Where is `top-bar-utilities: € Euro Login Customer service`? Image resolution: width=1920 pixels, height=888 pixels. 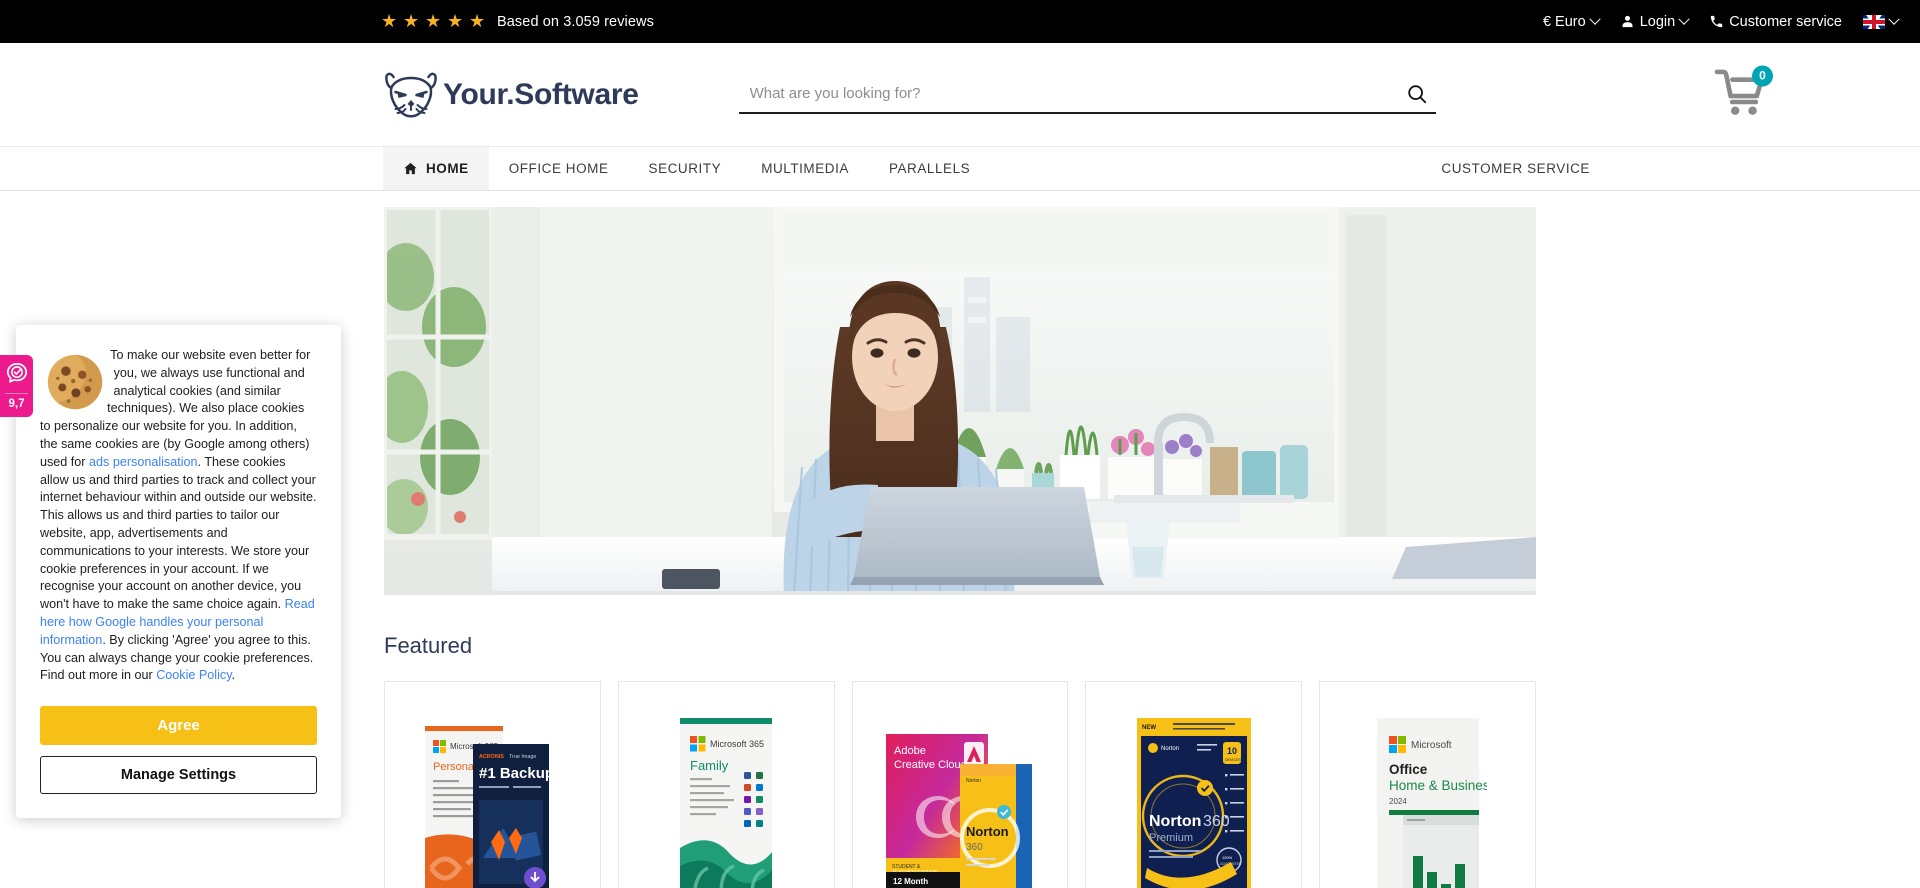
top-bar-utilities: € Euro Login Customer service is located at coordinates (1721, 21).